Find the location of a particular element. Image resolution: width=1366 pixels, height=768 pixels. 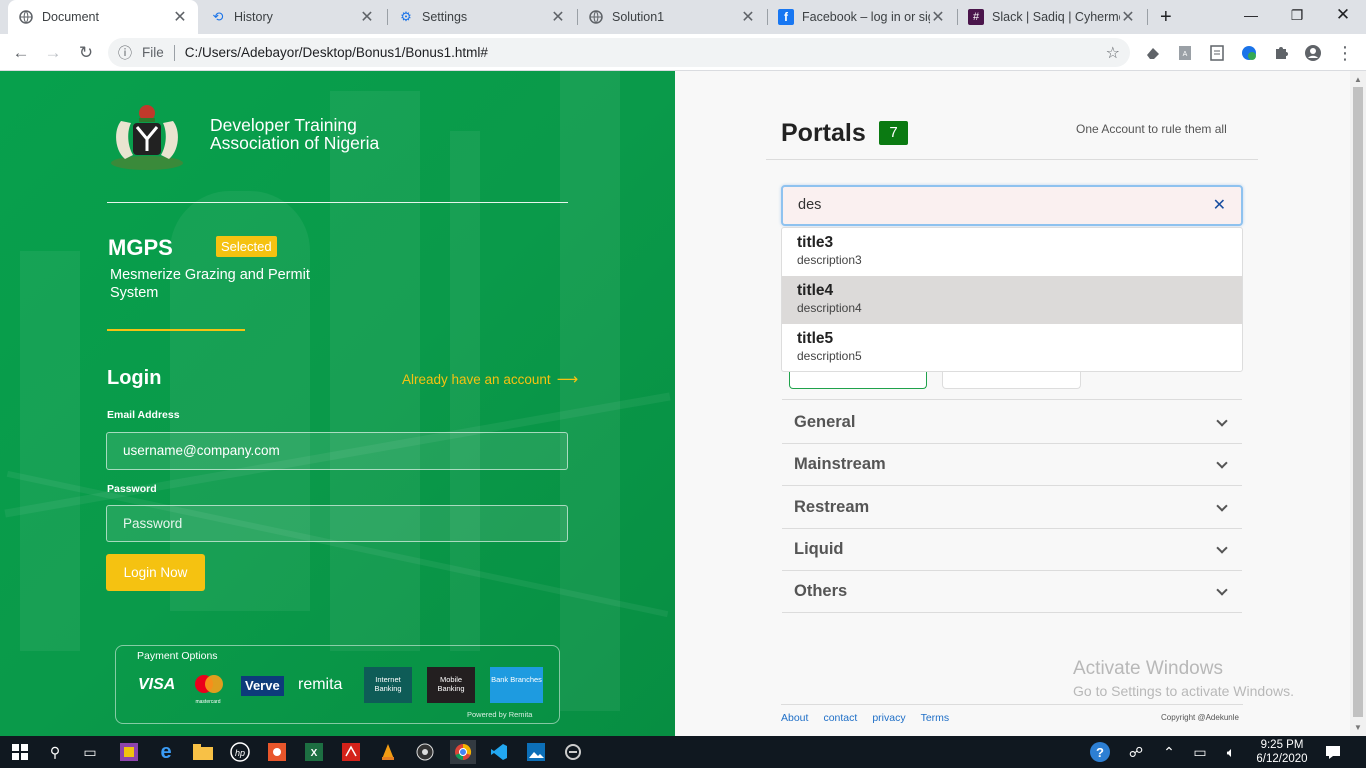

eraser-extension-icon is located at coordinates (1153, 53).